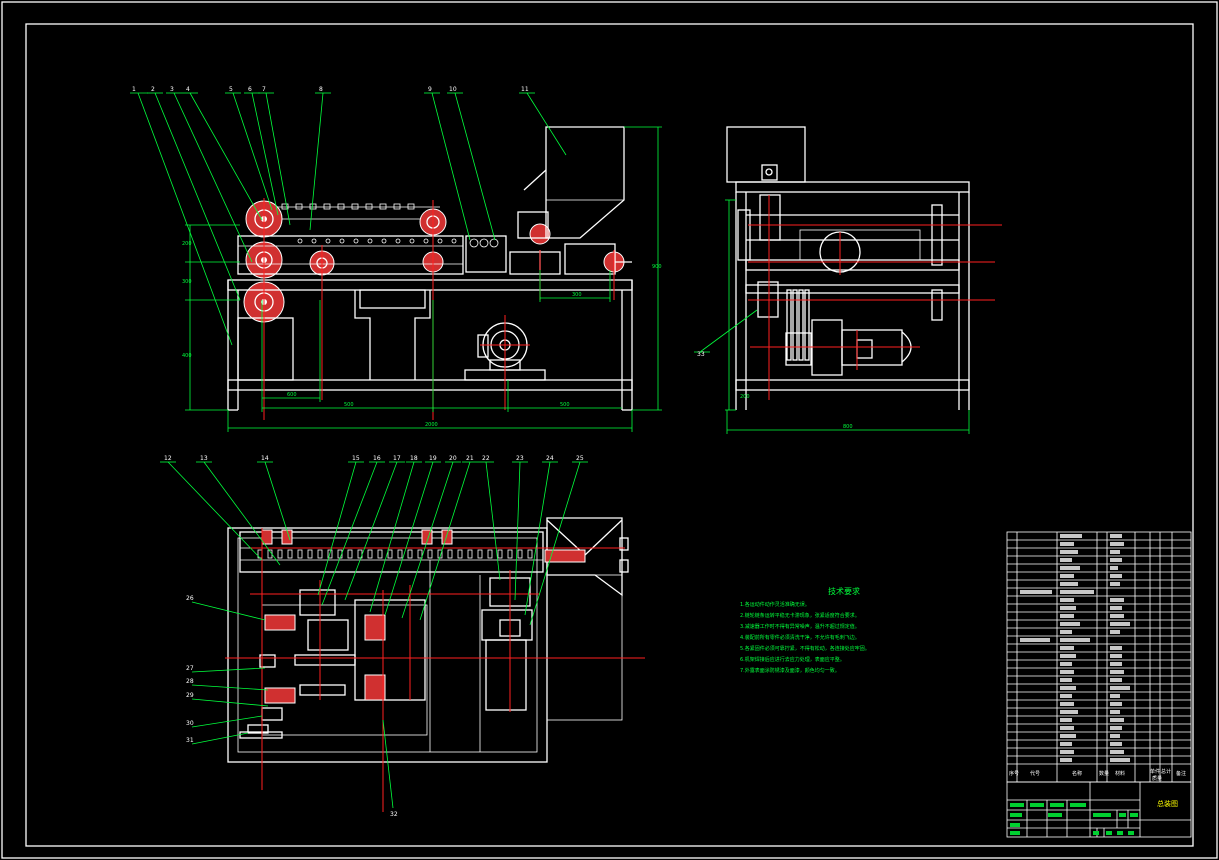 The width and height of the screenshot is (1219, 860). What do you see at coordinates (1157, 778) in the screenshot?
I see `parts-header-mass: 质量` at bounding box center [1157, 778].